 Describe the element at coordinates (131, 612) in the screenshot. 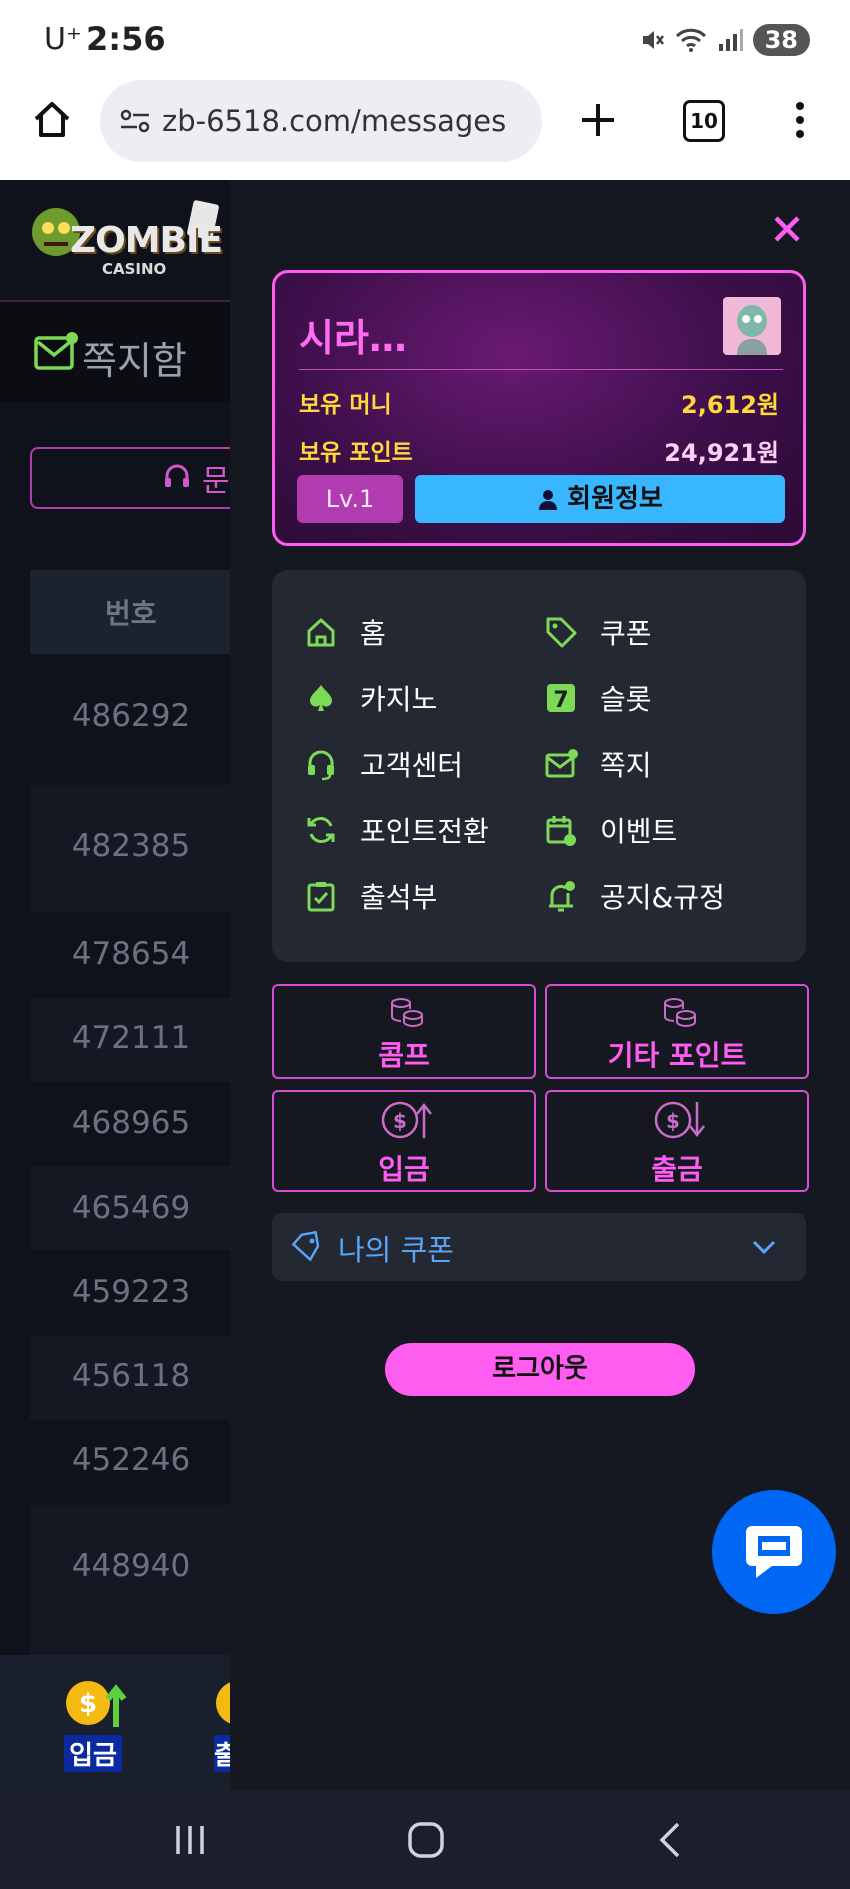

I see `table-header: 번호` at that location.